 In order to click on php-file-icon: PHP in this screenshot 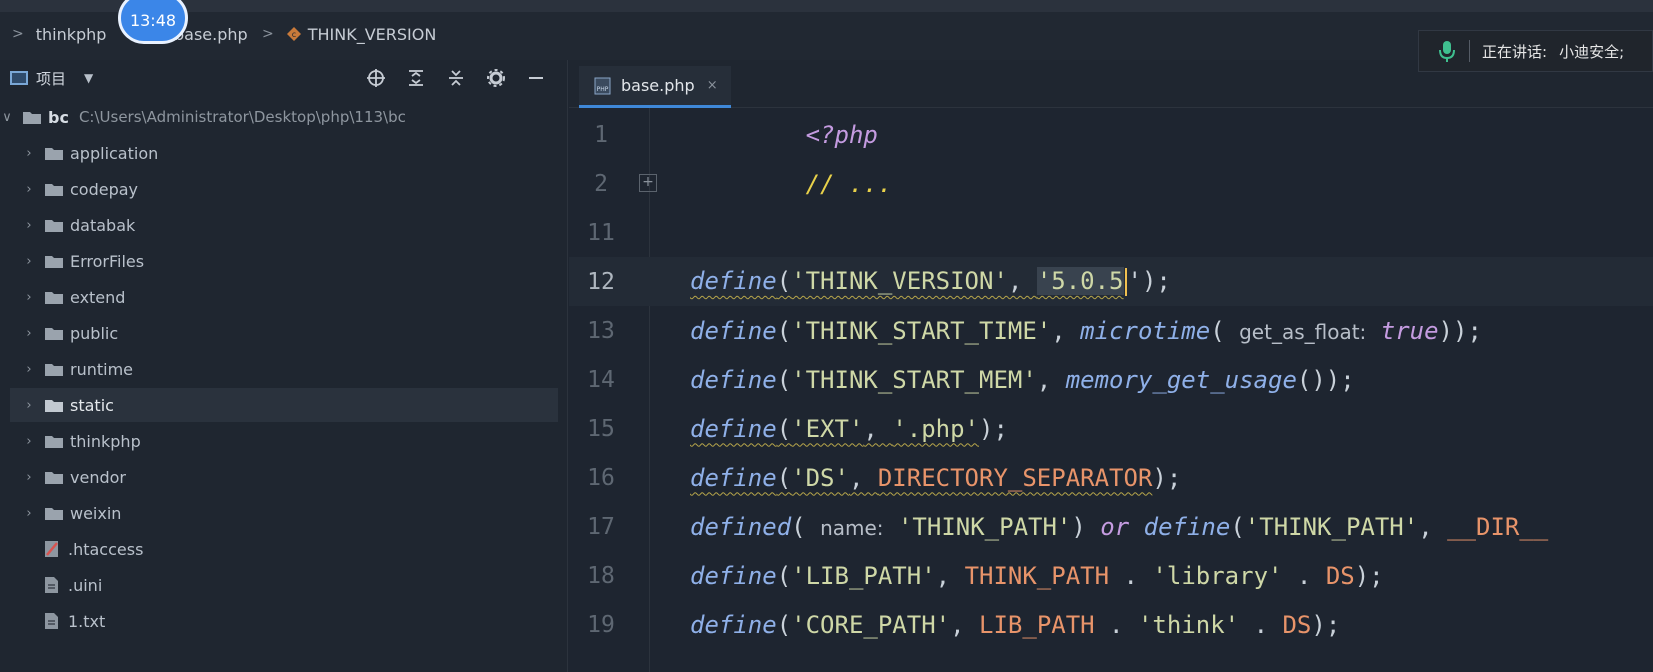, I will do `click(602, 85)`.